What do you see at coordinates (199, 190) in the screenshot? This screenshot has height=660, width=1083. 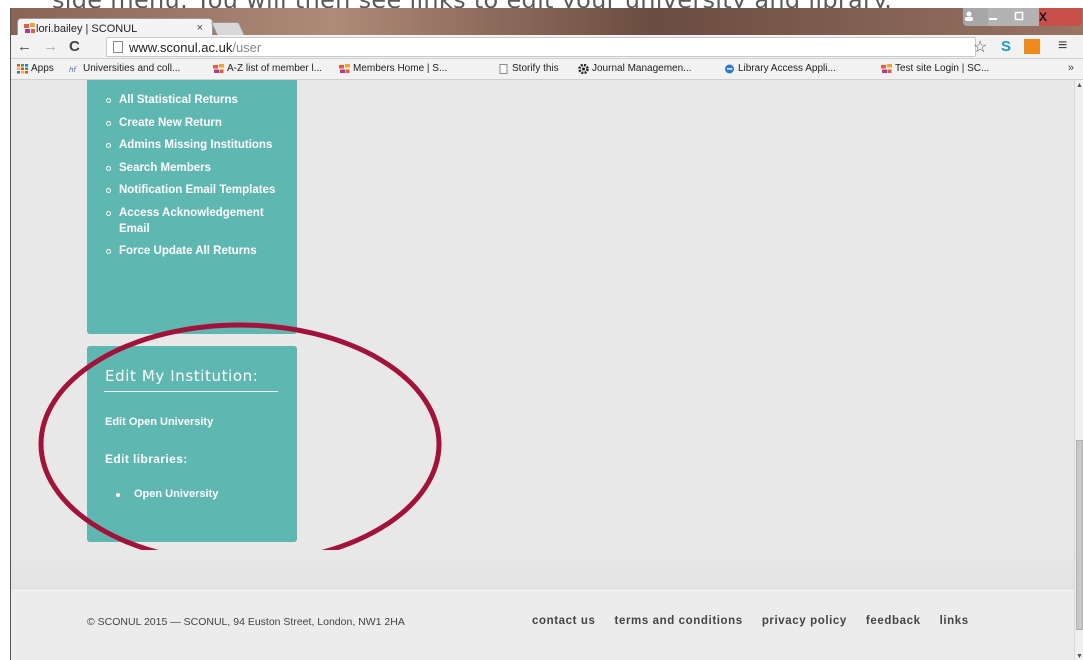 I see `admin-menu-item: Notification Email Templates` at bounding box center [199, 190].